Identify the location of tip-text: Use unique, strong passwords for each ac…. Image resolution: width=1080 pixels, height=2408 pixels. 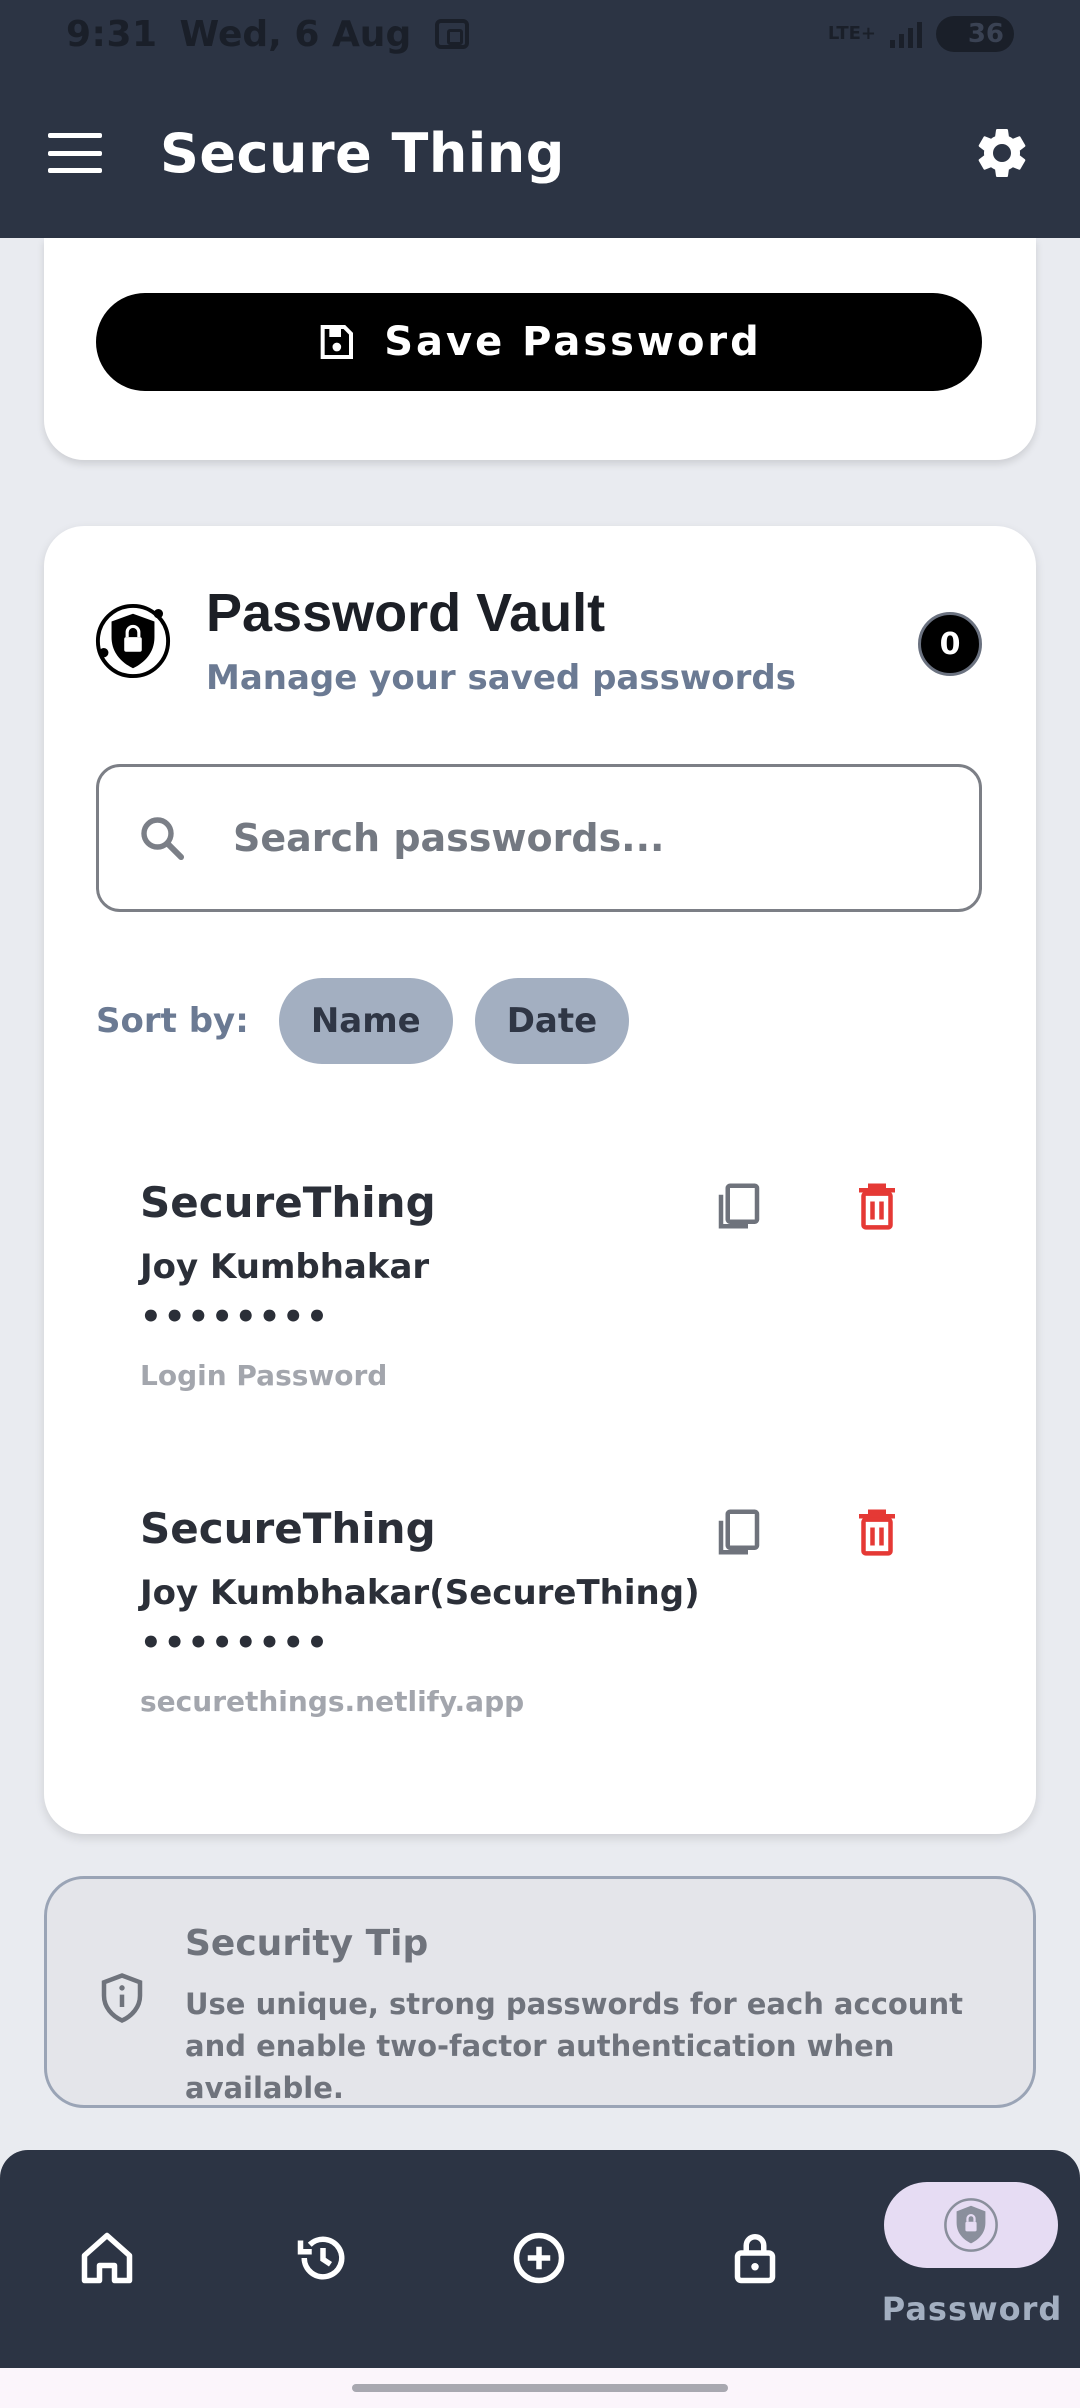
(574, 2046).